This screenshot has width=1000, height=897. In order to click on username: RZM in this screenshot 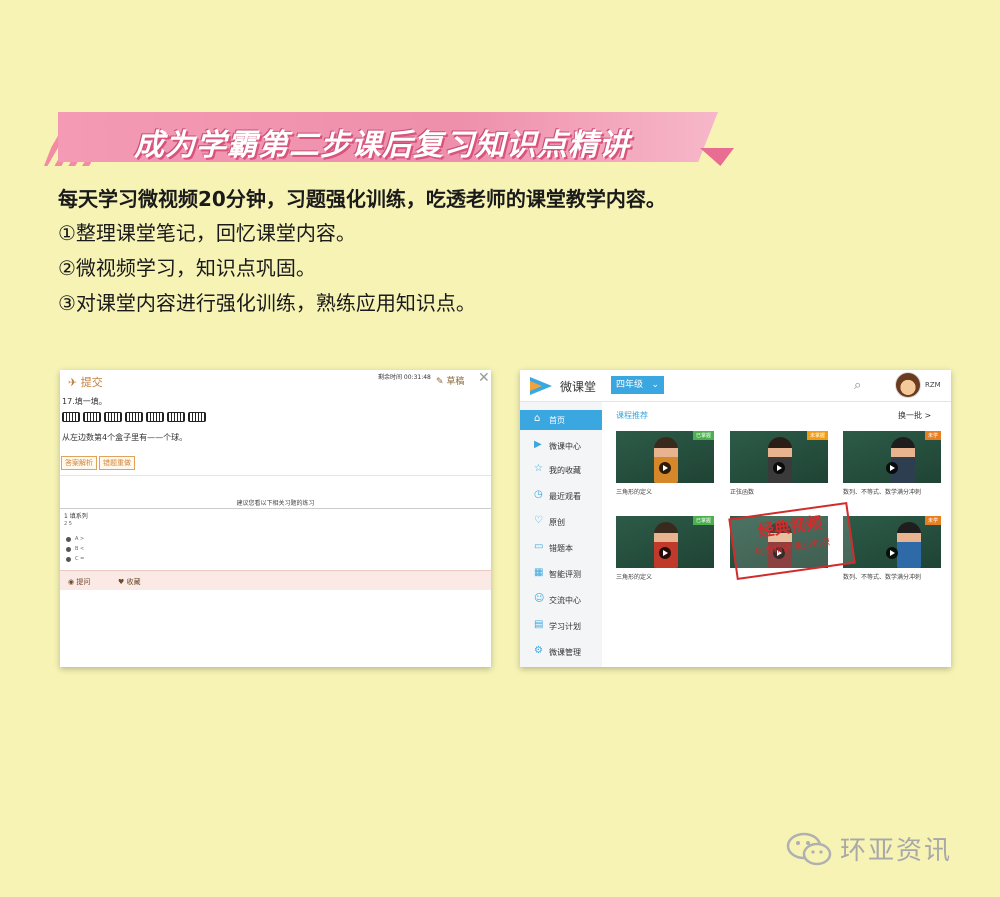, I will do `click(933, 385)`.